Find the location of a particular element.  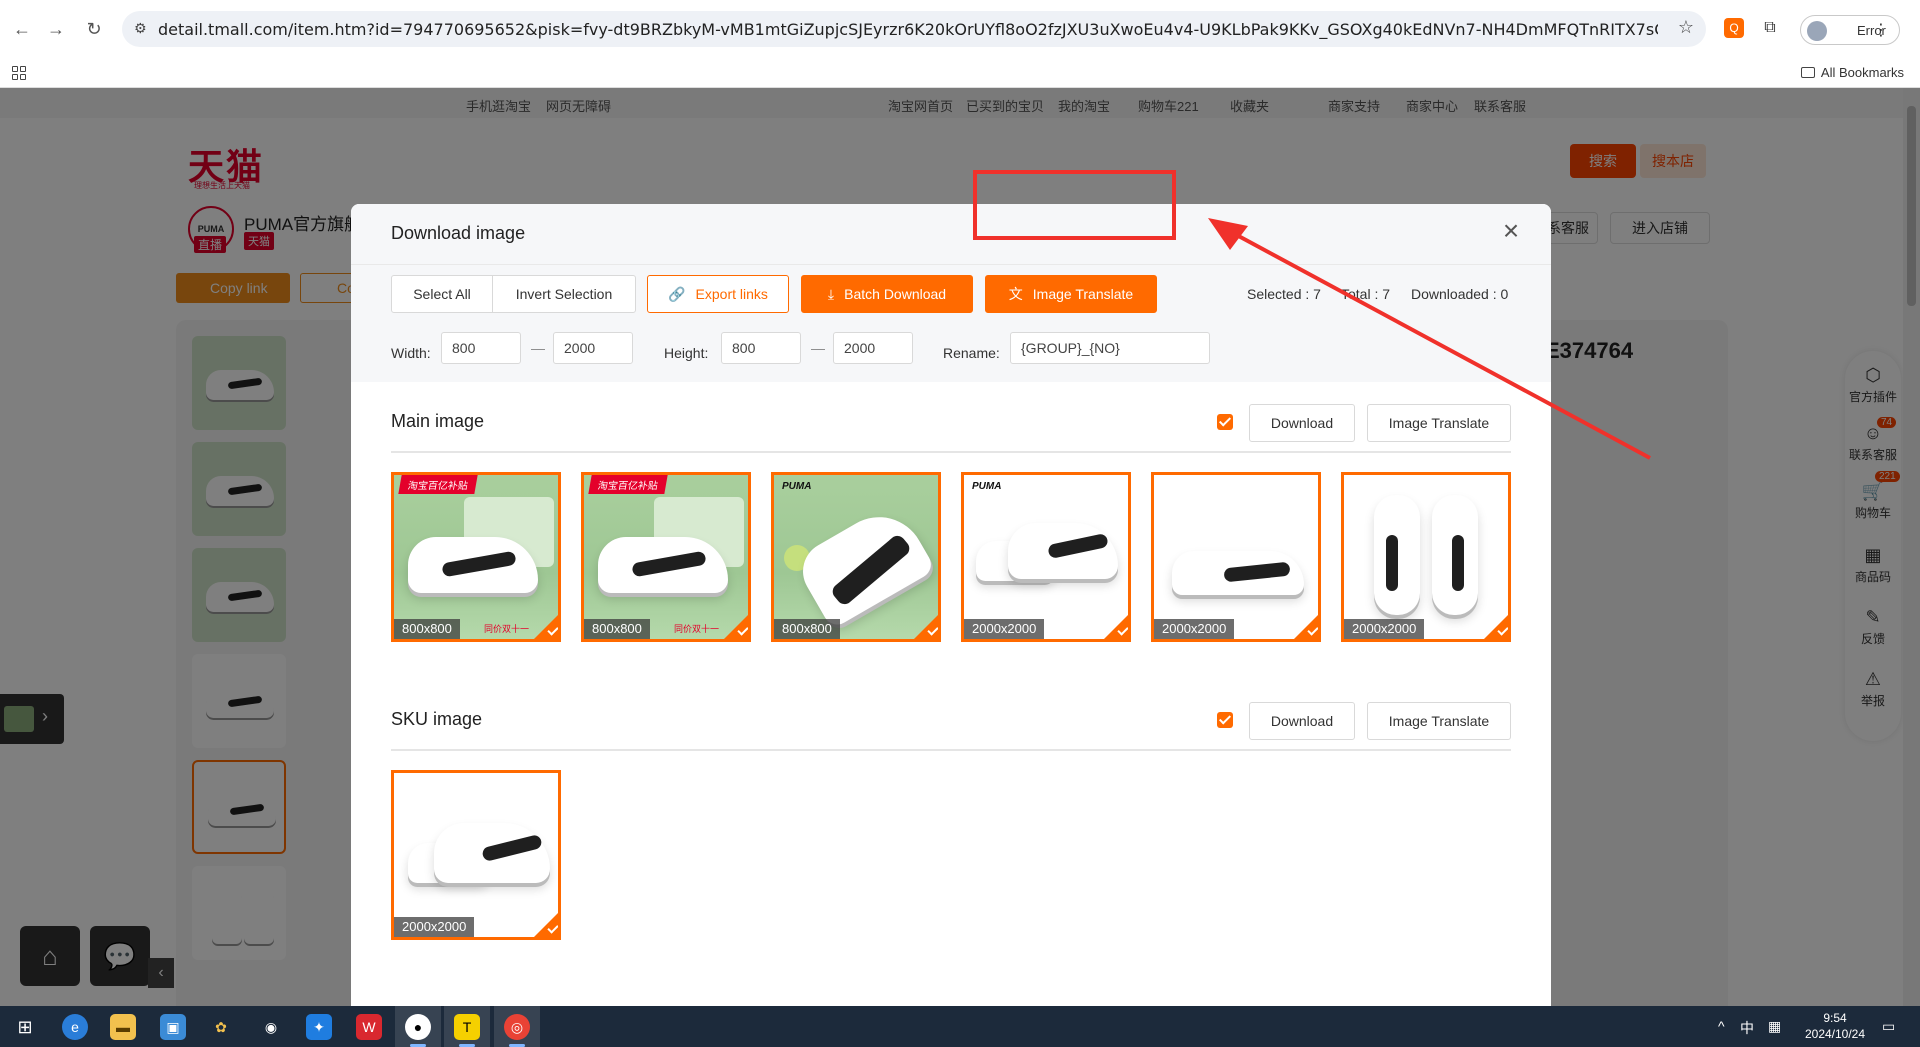

bookmarks-bar: All Bookmarks is located at coordinates (960, 73).